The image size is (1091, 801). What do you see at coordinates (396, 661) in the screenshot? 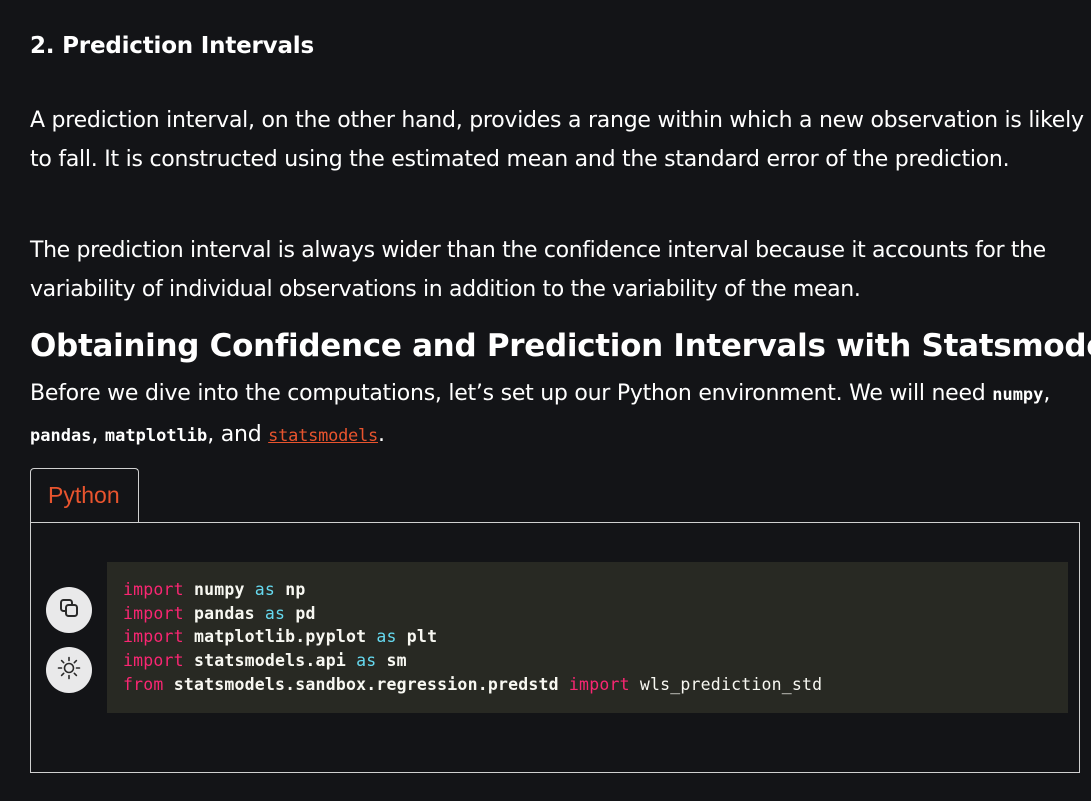
I see `module-alias: sm` at bounding box center [396, 661].